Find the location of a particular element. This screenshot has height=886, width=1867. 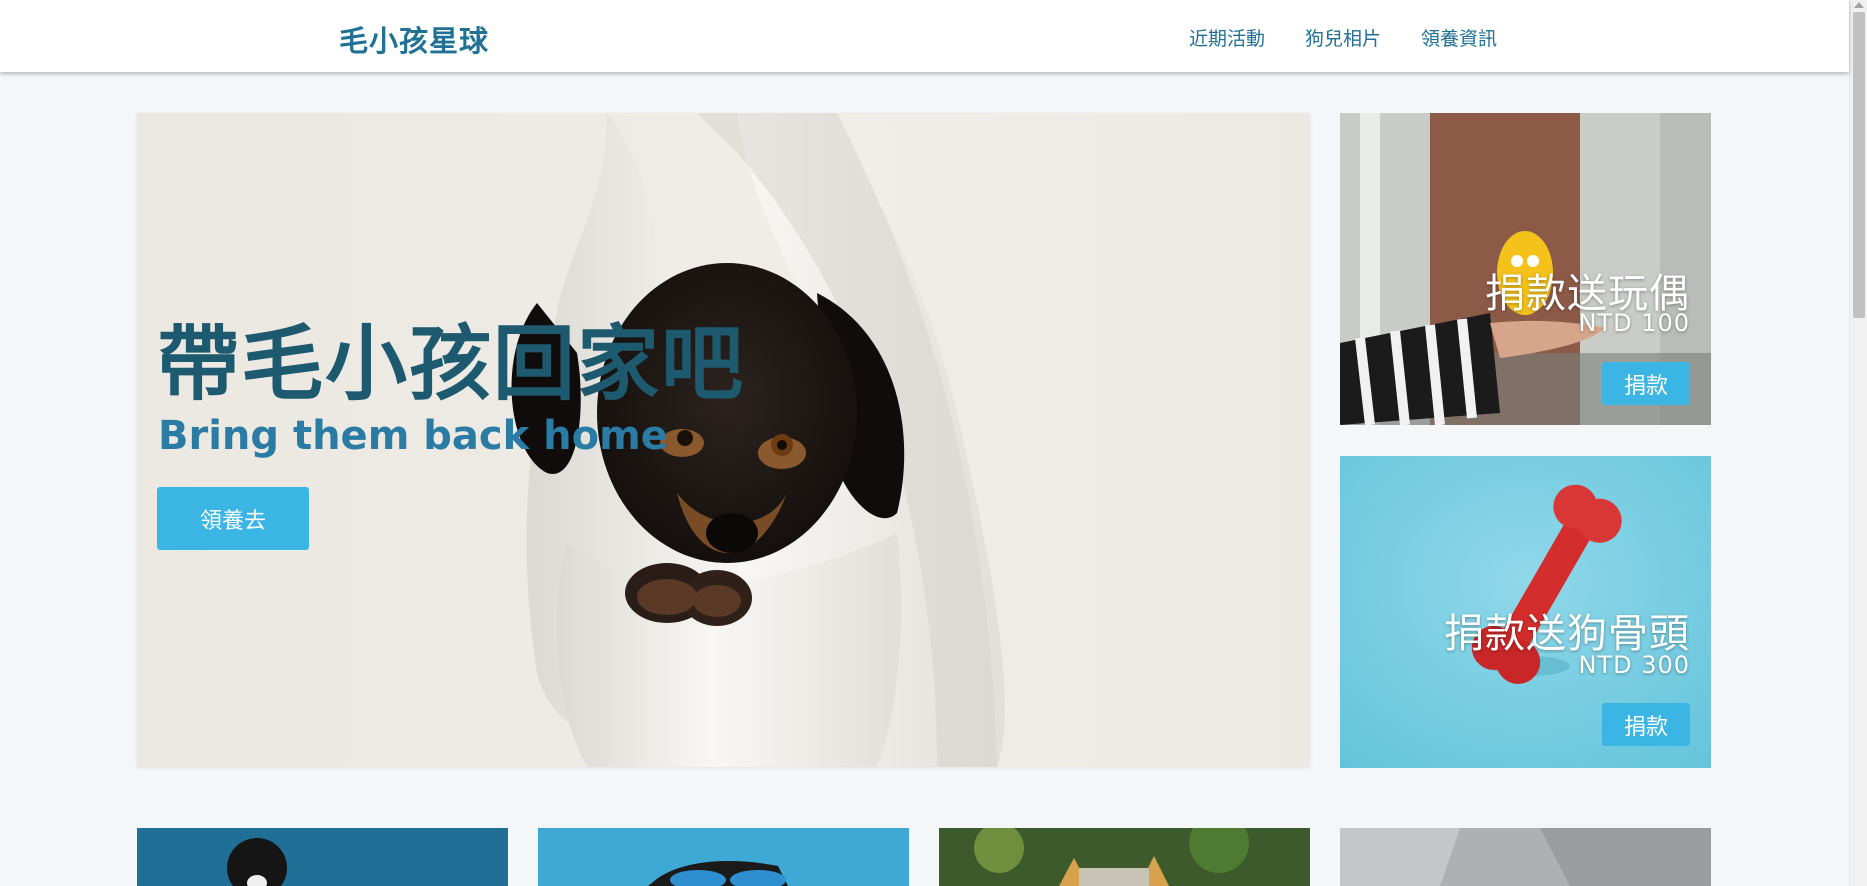

nav-link-adoption: 領養資訊 is located at coordinates (1459, 37).